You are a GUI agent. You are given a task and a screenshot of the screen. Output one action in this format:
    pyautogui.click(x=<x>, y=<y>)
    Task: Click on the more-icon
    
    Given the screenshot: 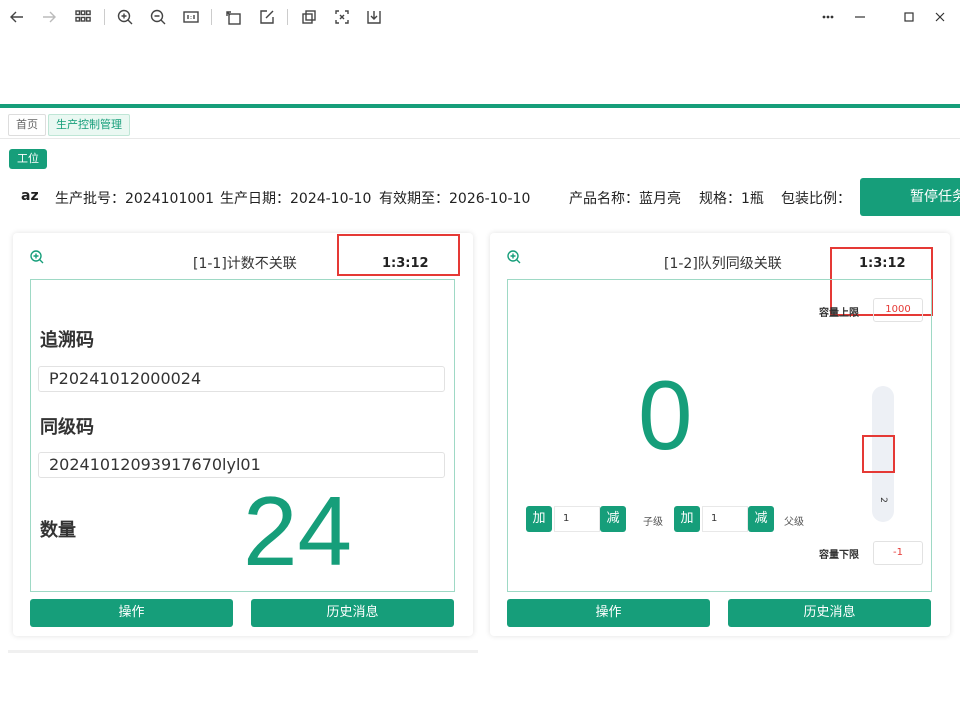 What is the action you would take?
    pyautogui.click(x=828, y=17)
    